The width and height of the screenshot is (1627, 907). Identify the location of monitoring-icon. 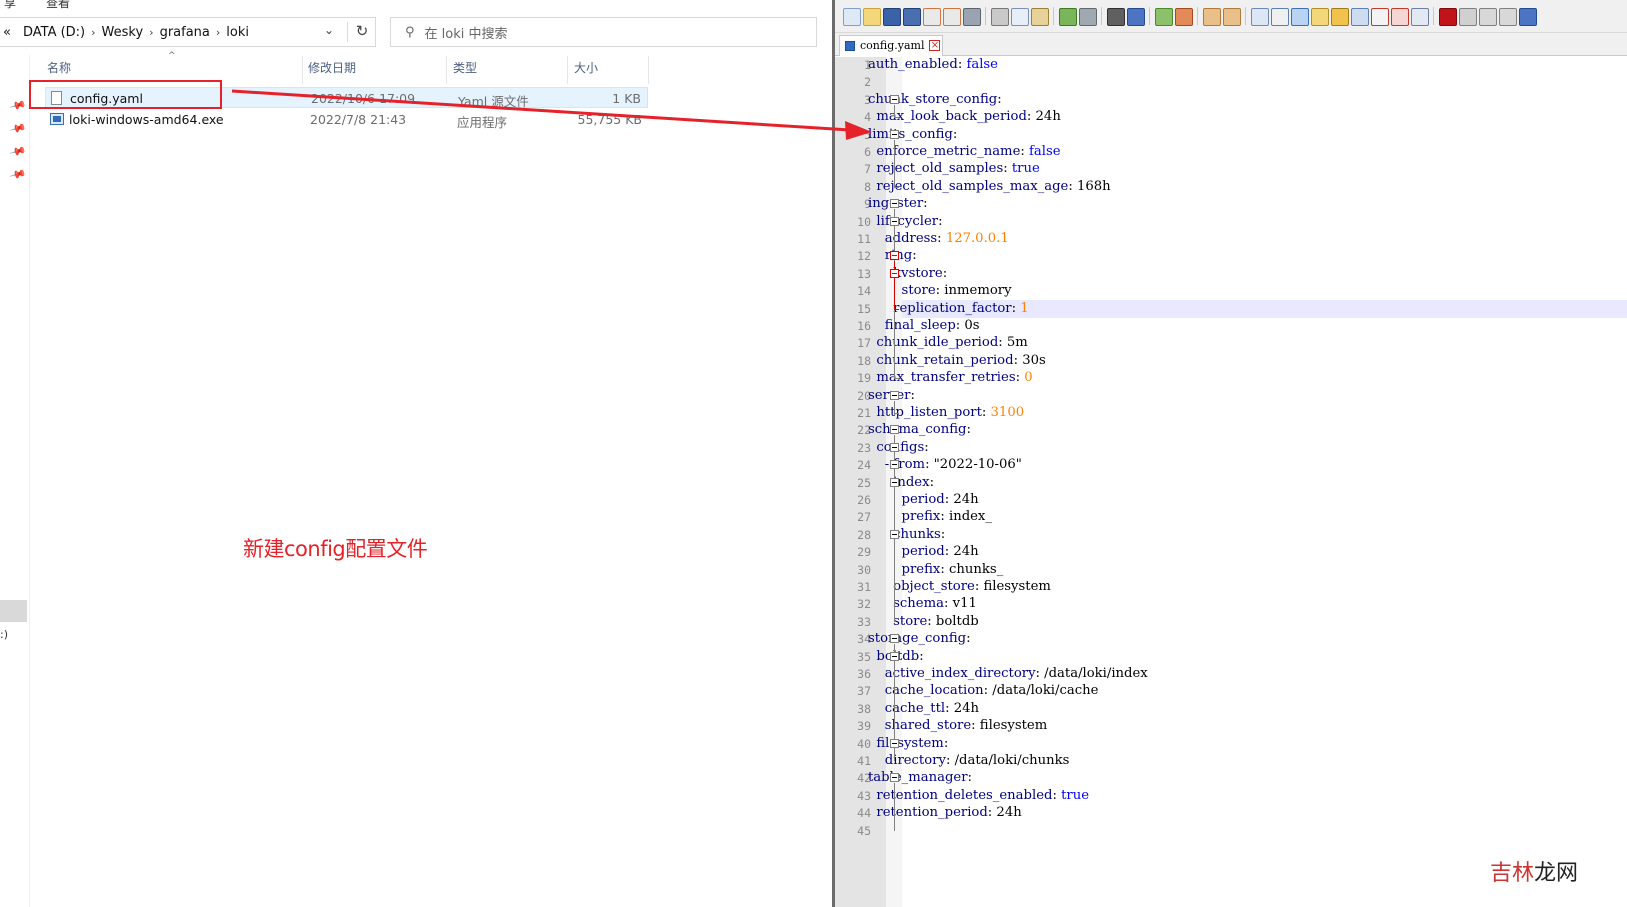
(1400, 17).